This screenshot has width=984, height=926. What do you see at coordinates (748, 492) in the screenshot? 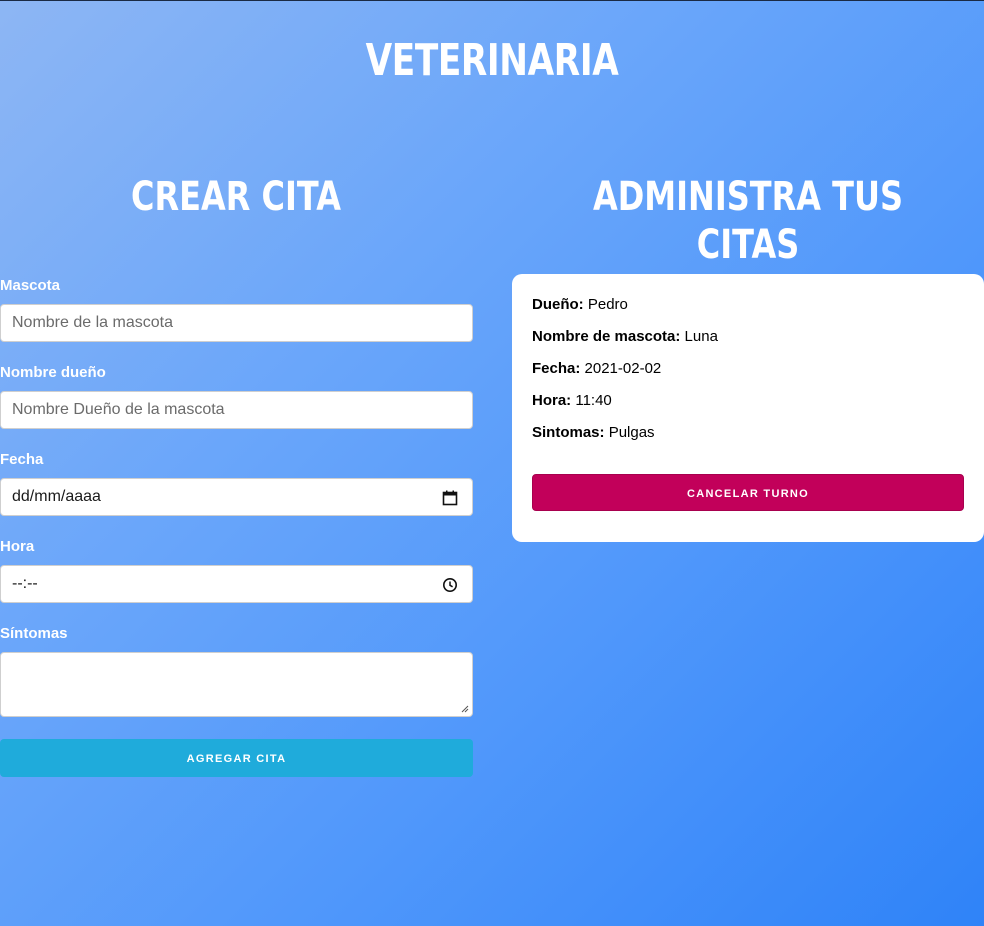
I see `cancel-appointment-button: CANCELAR TURNO` at bounding box center [748, 492].